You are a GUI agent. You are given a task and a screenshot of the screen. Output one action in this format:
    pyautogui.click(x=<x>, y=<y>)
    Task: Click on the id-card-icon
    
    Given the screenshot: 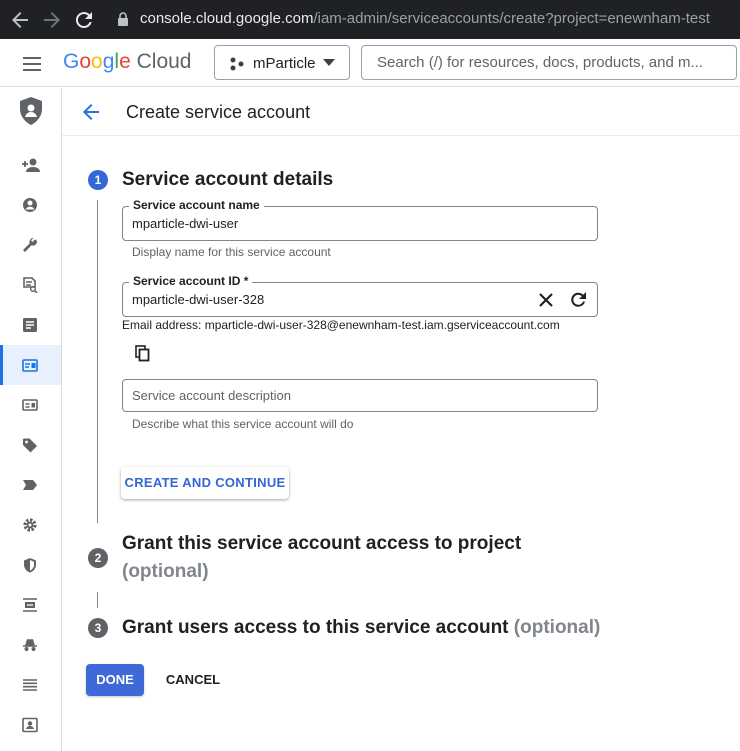 What is the action you would take?
    pyautogui.click(x=30, y=405)
    